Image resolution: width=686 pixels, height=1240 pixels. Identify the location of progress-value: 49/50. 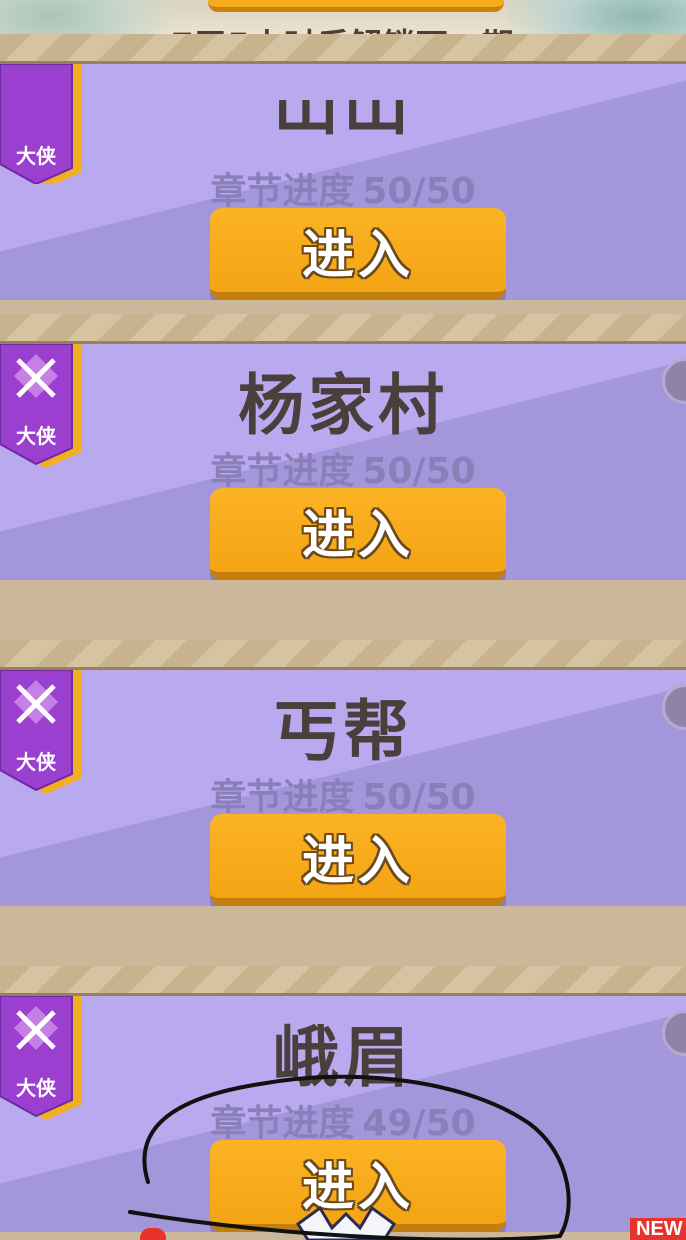
(419, 1123).